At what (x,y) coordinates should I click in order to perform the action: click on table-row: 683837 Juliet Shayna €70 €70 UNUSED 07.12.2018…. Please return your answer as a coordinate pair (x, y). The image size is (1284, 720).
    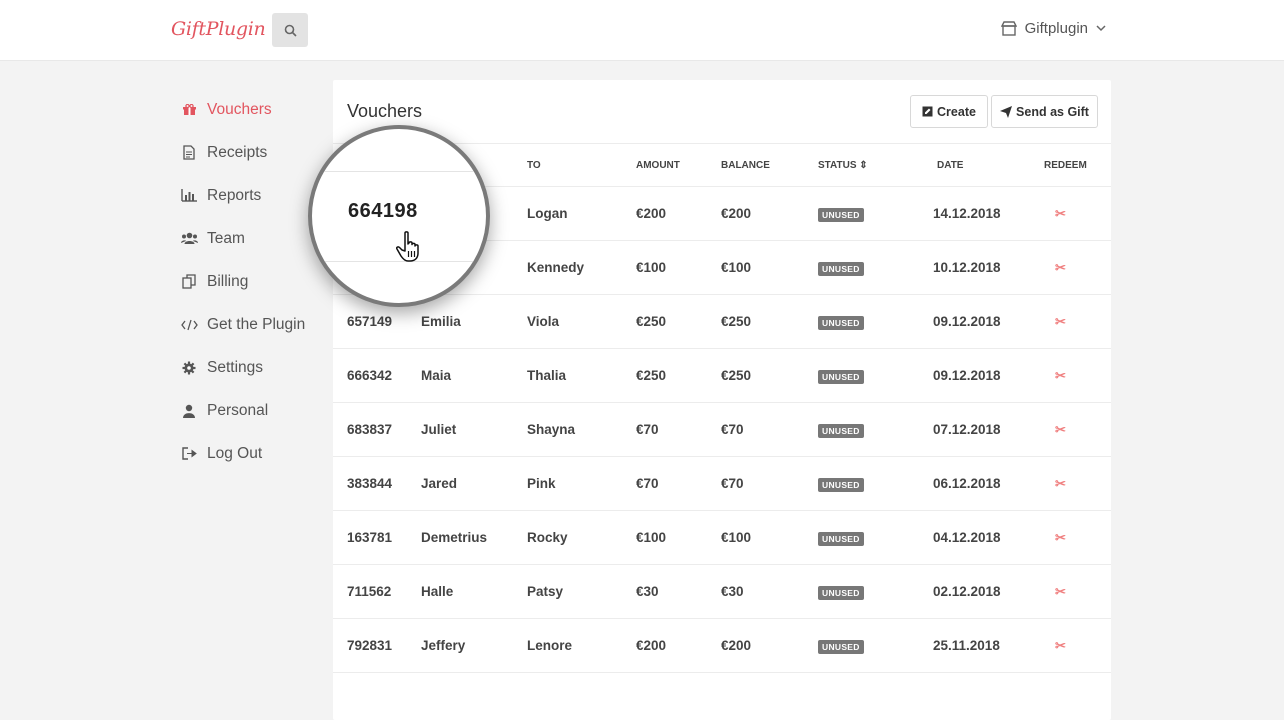
    Looking at the image, I should click on (722, 429).